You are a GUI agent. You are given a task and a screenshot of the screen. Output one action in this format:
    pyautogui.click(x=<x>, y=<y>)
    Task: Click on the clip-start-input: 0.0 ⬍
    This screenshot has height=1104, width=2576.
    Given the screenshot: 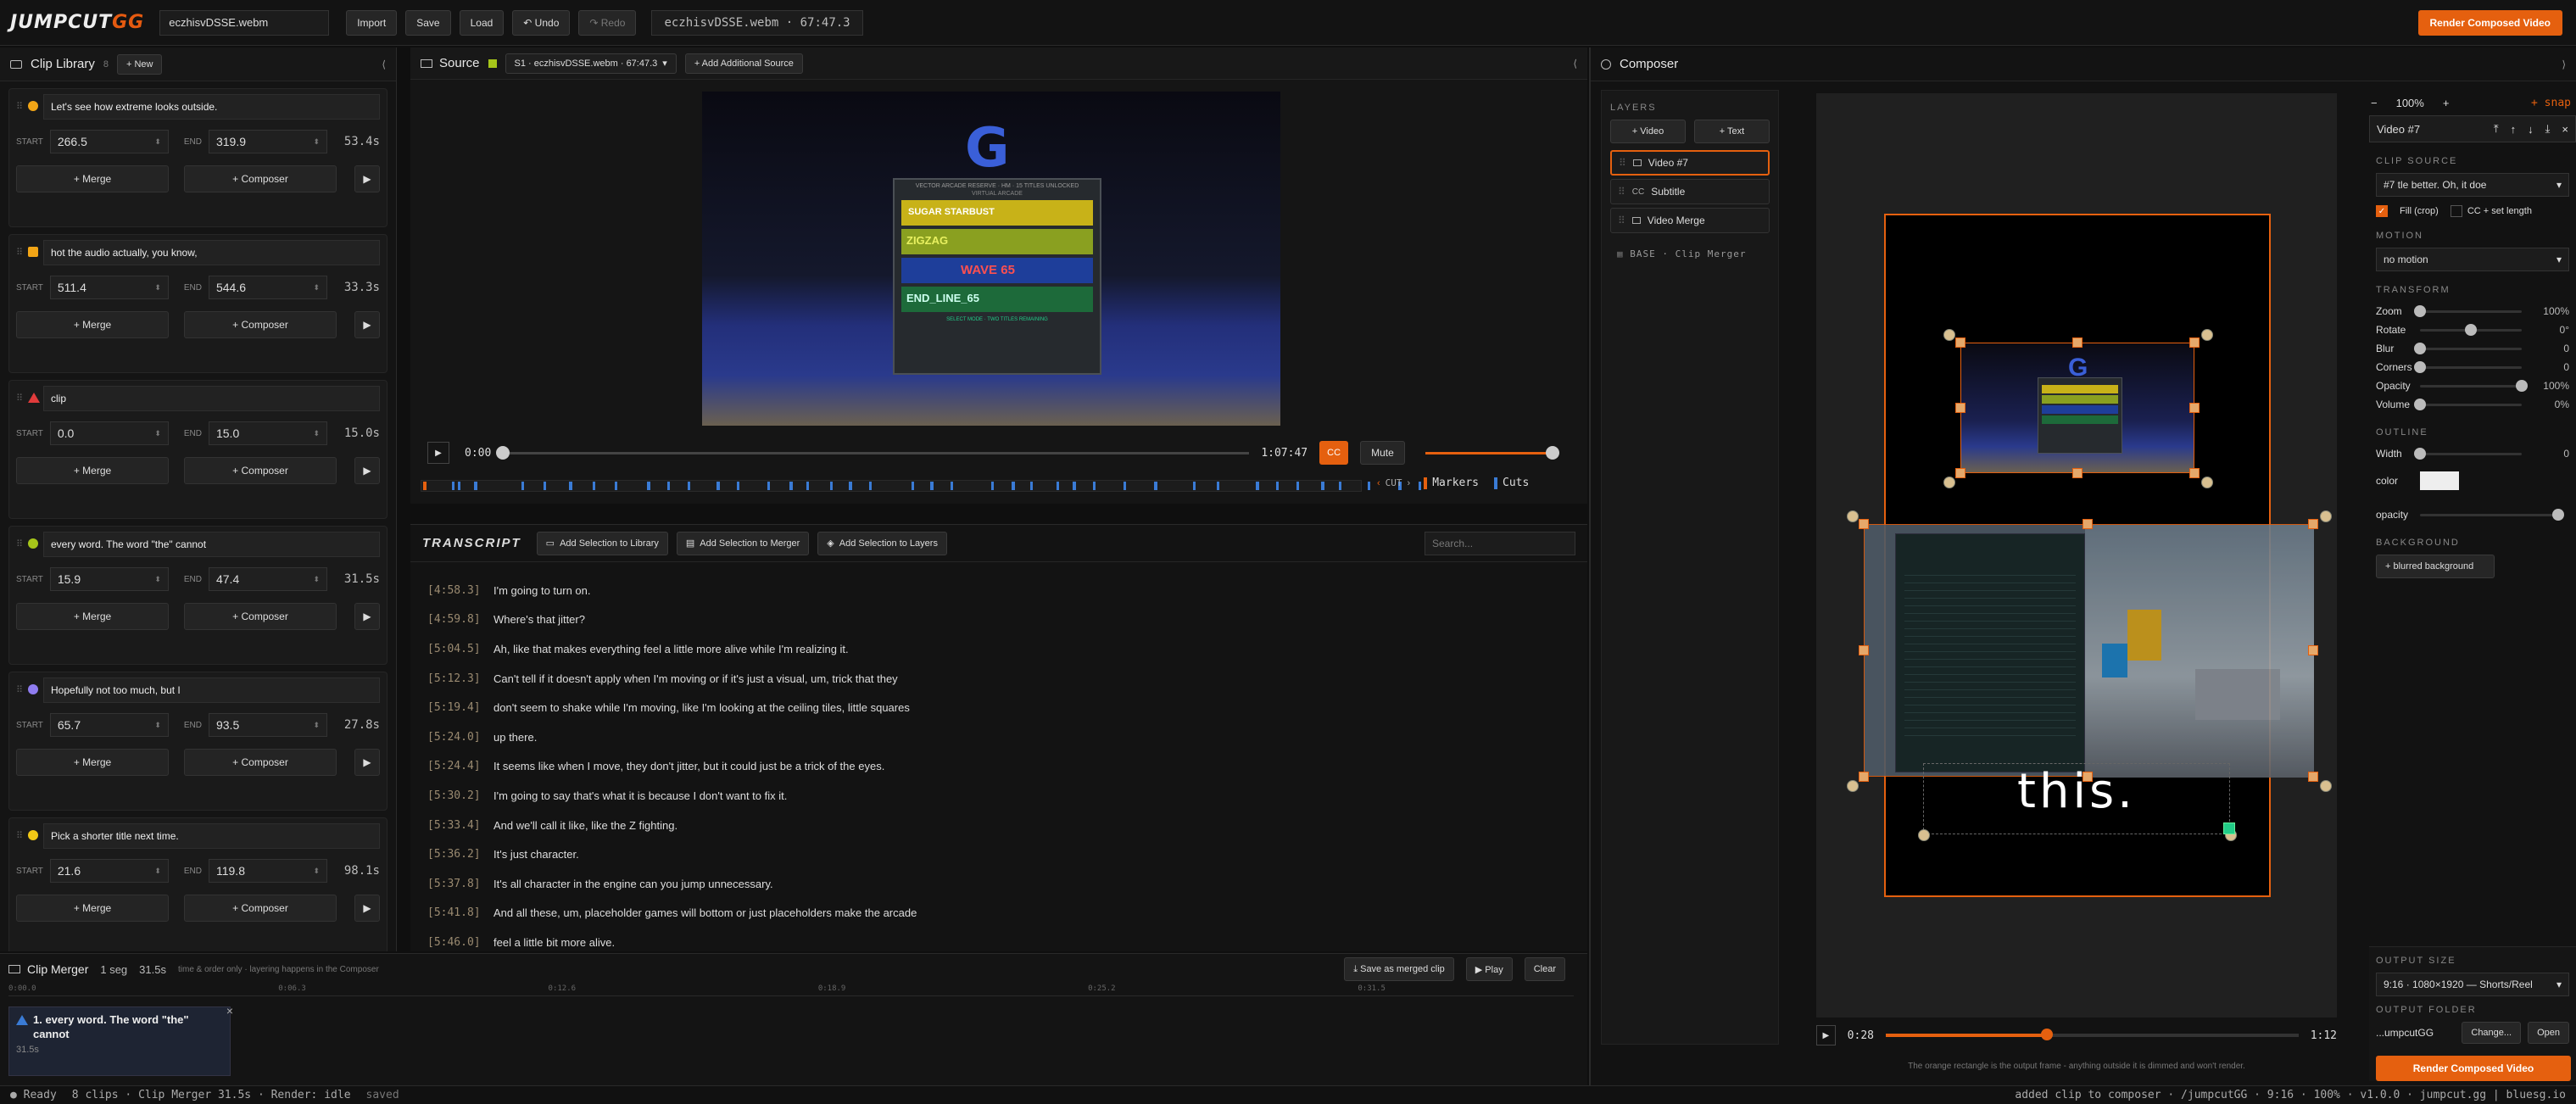 What is the action you would take?
    pyautogui.click(x=109, y=433)
    